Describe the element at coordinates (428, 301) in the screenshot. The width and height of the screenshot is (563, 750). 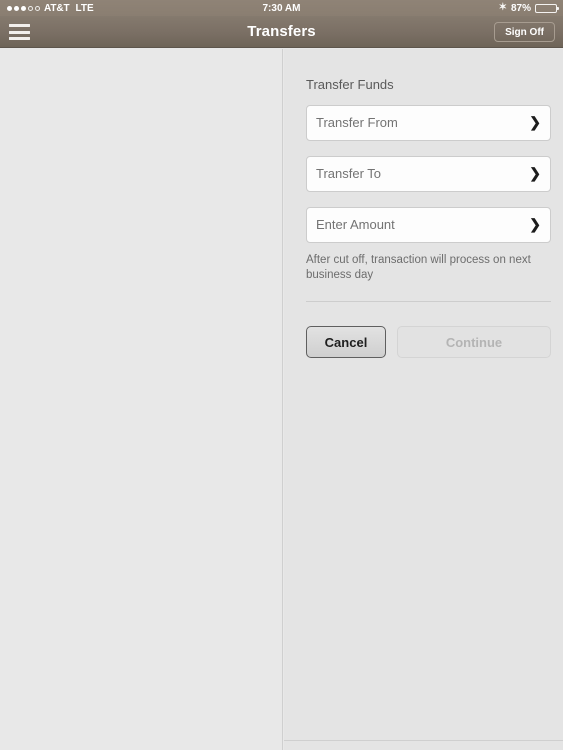
I see `section-divider` at that location.